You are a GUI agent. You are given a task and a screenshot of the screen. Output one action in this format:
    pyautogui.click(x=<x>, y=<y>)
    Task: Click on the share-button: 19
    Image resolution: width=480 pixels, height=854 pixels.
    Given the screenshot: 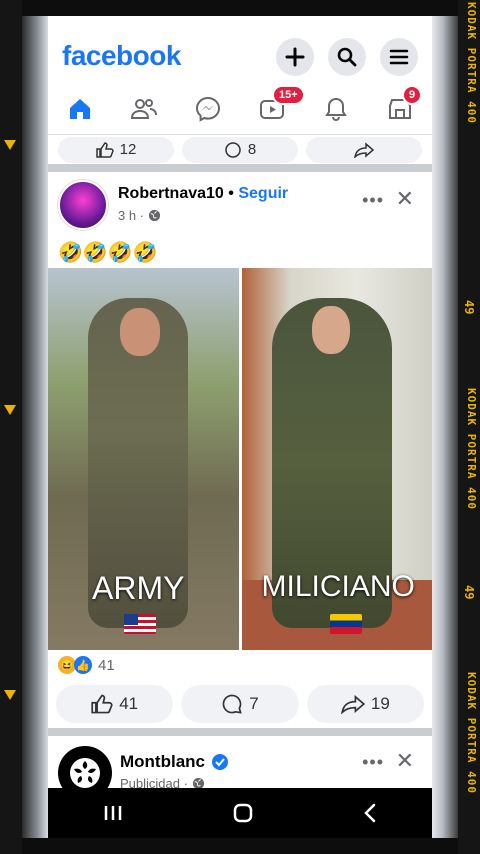 What is the action you would take?
    pyautogui.click(x=365, y=704)
    